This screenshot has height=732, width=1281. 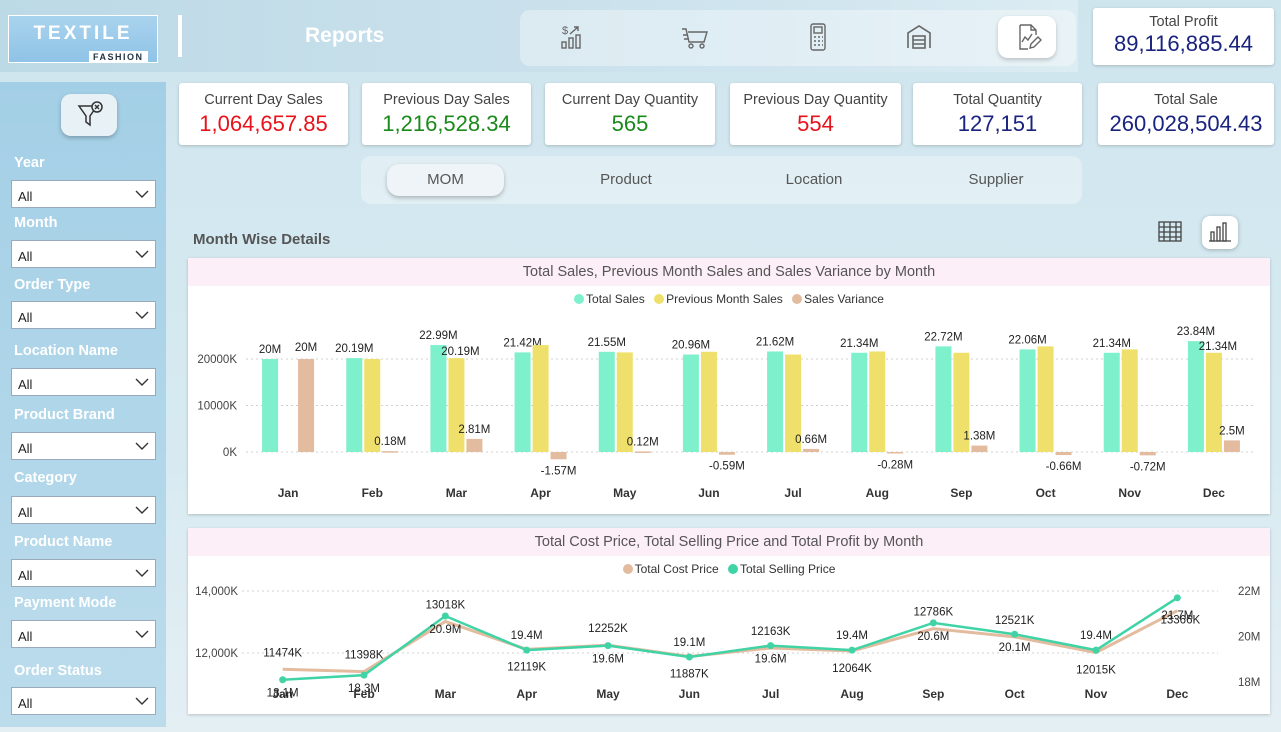 I want to click on kpi-current-day-quantity: Current Day Quantity 565, so click(x=630, y=114).